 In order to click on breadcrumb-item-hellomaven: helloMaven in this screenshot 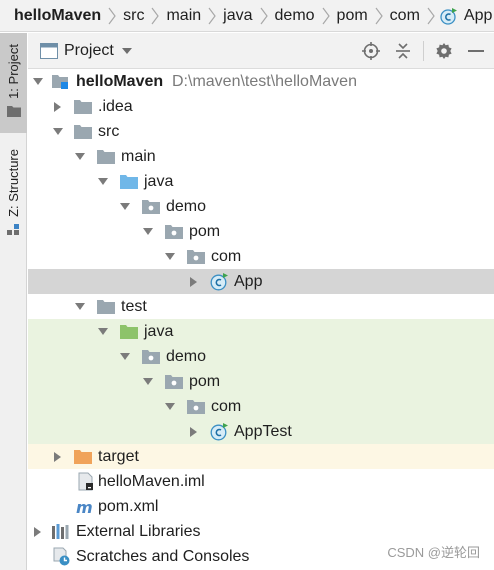, I will do `click(57, 15)`.